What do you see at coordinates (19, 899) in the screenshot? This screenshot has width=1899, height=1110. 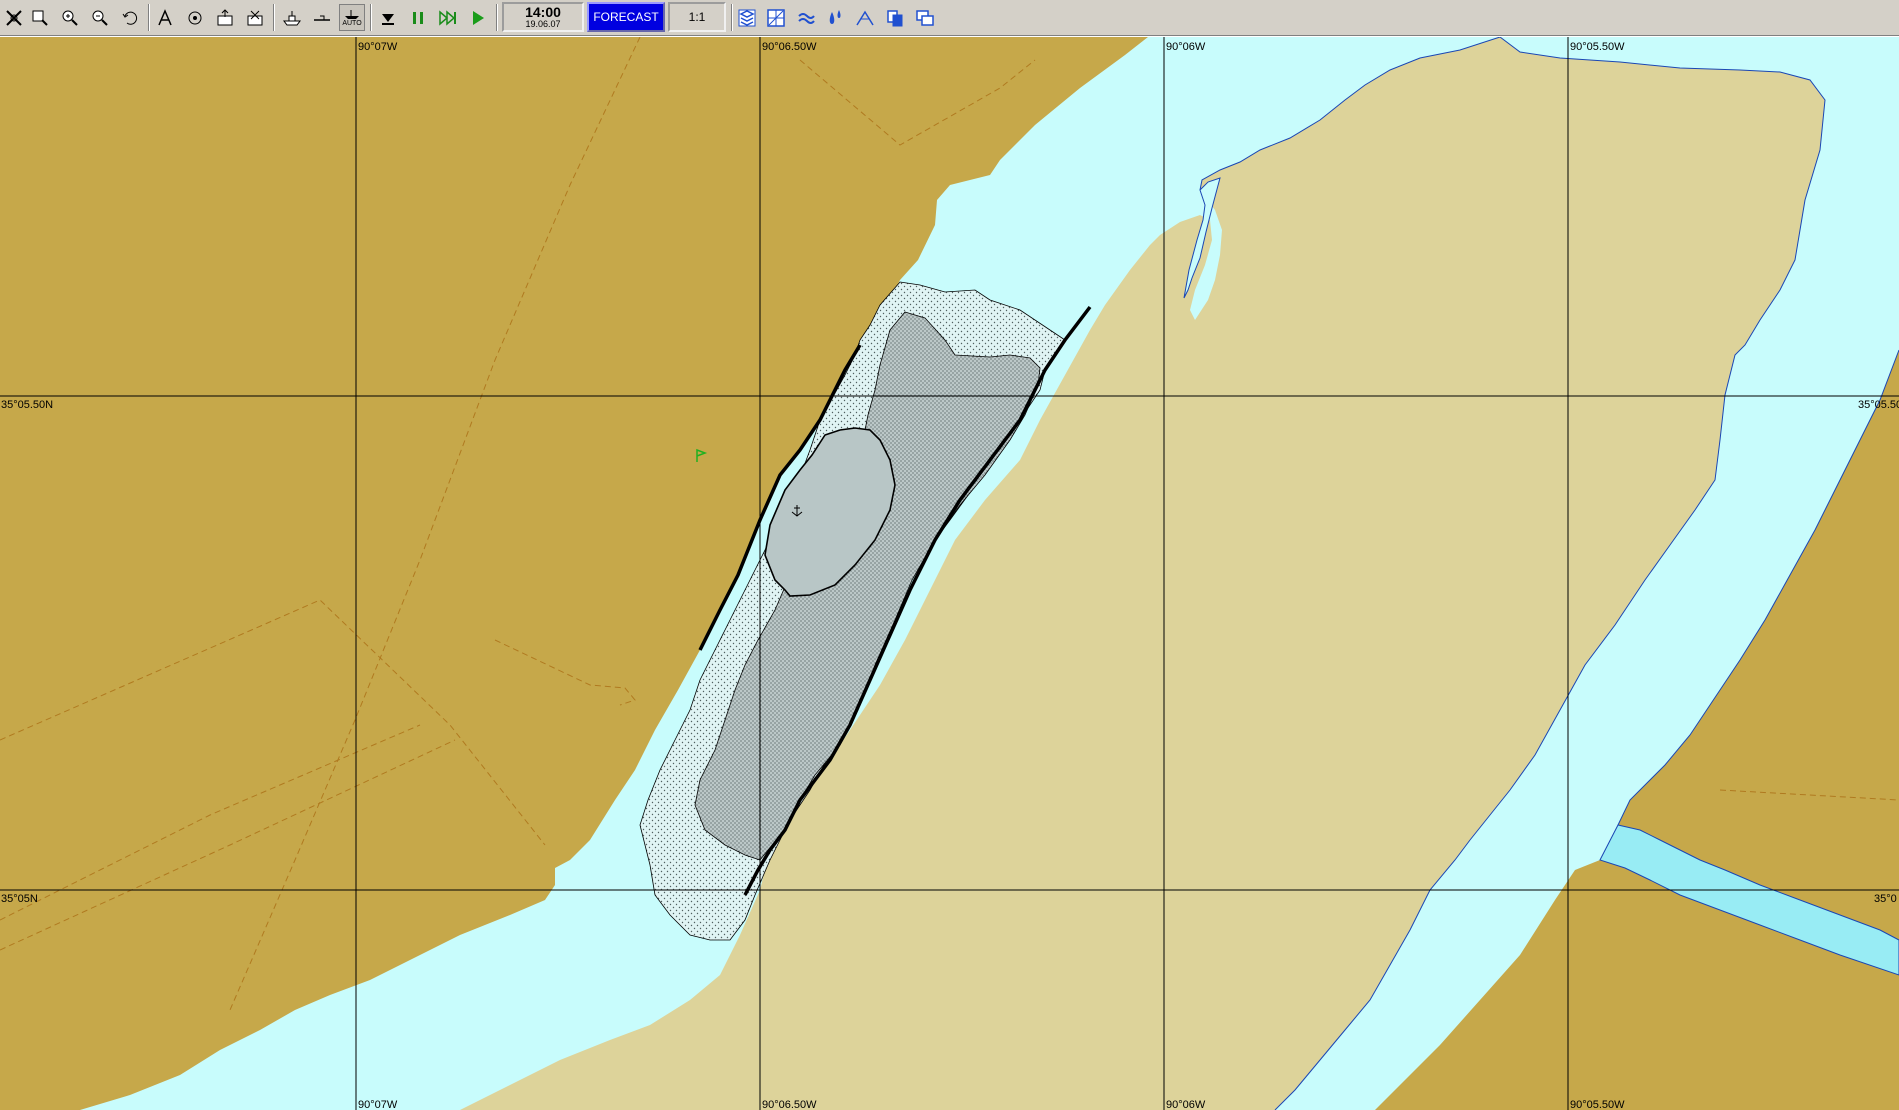 I see `lat-label-left-2: 35°05N` at bounding box center [19, 899].